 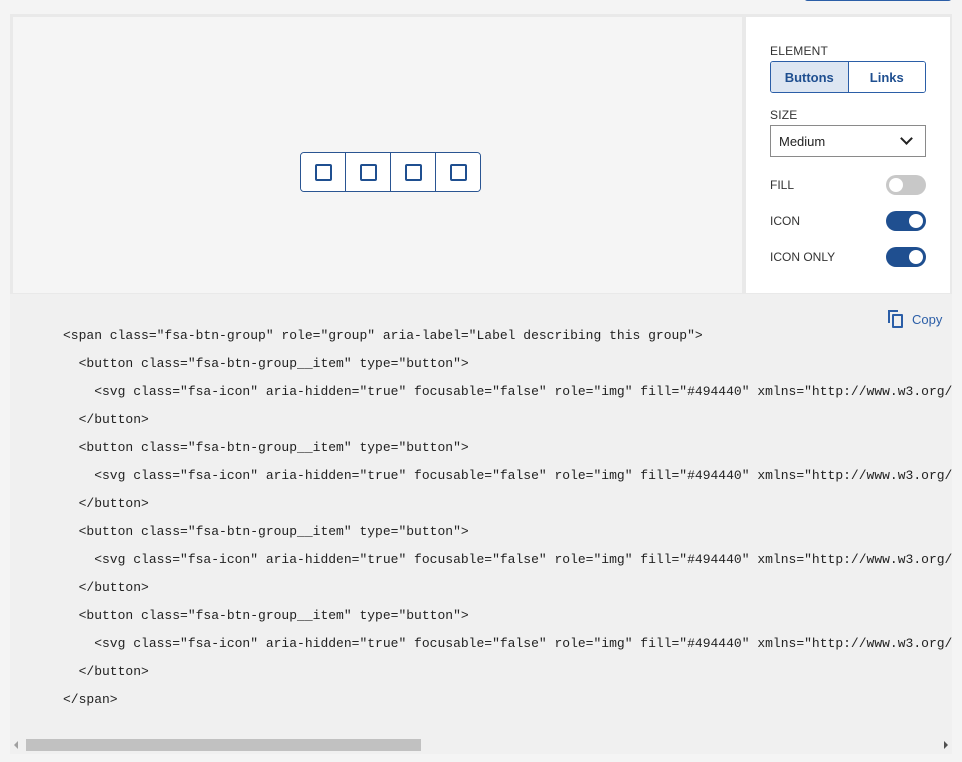 I want to click on button-group, so click(x=390, y=172).